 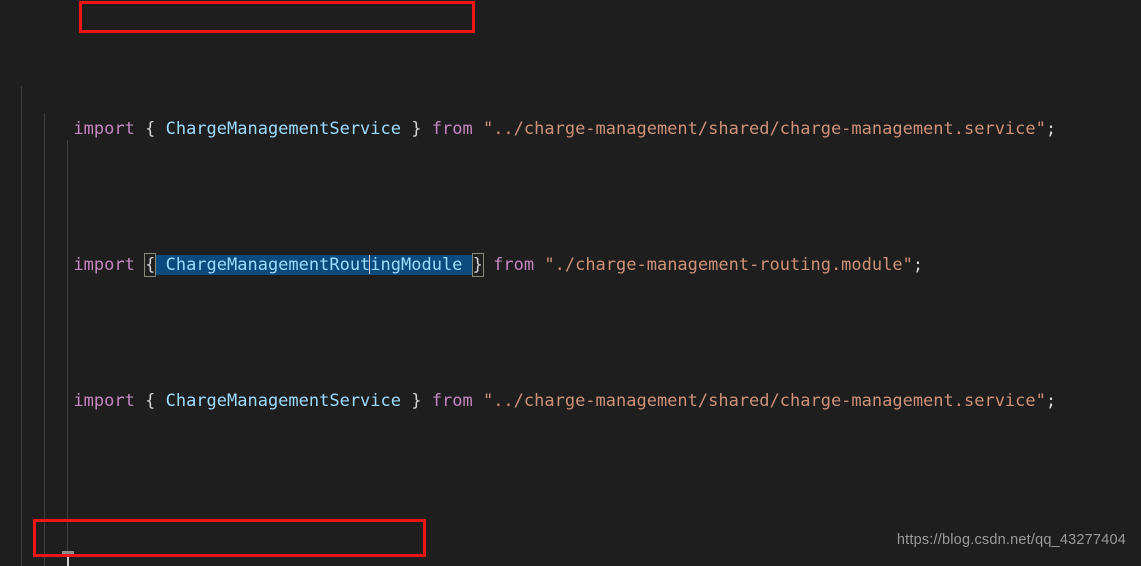 I want to click on token-brace: {, so click(x=150, y=129).